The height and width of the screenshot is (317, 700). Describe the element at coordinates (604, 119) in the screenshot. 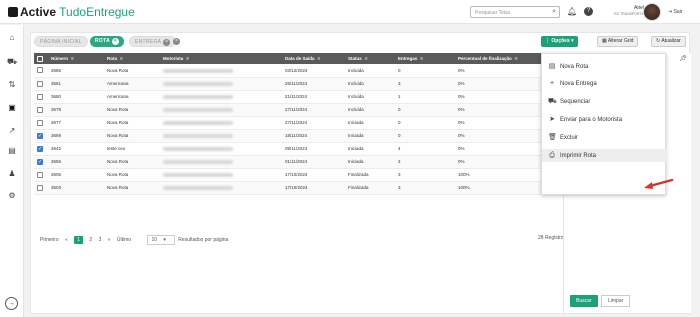

I see `menu-item-enviar-motorista: ➤ Enviar para o Motorista` at that location.